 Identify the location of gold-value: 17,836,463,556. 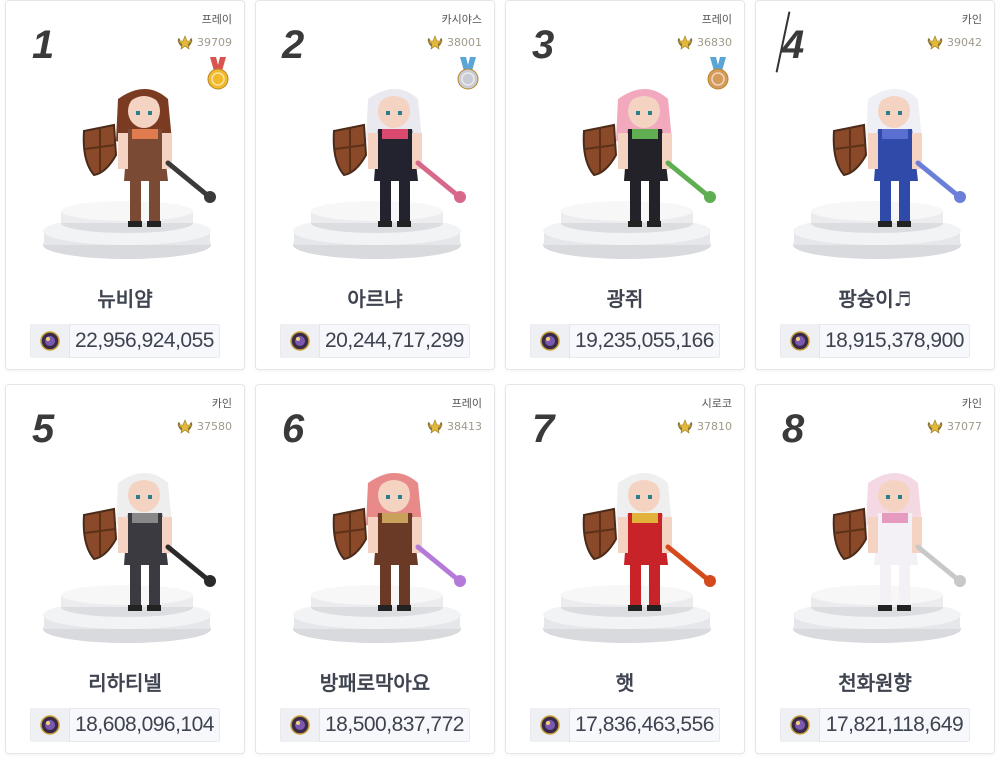
(644, 724).